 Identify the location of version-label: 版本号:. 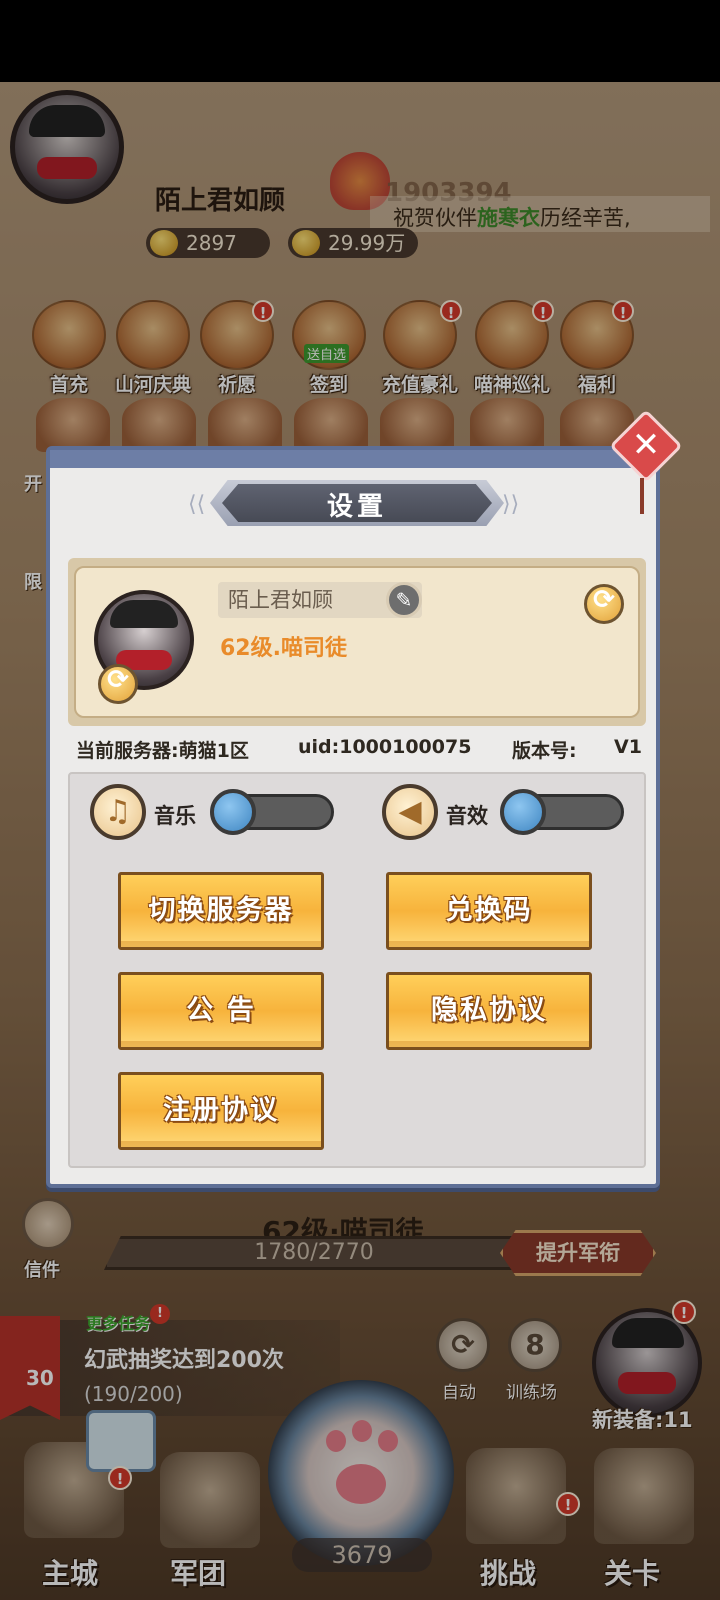
(544, 751).